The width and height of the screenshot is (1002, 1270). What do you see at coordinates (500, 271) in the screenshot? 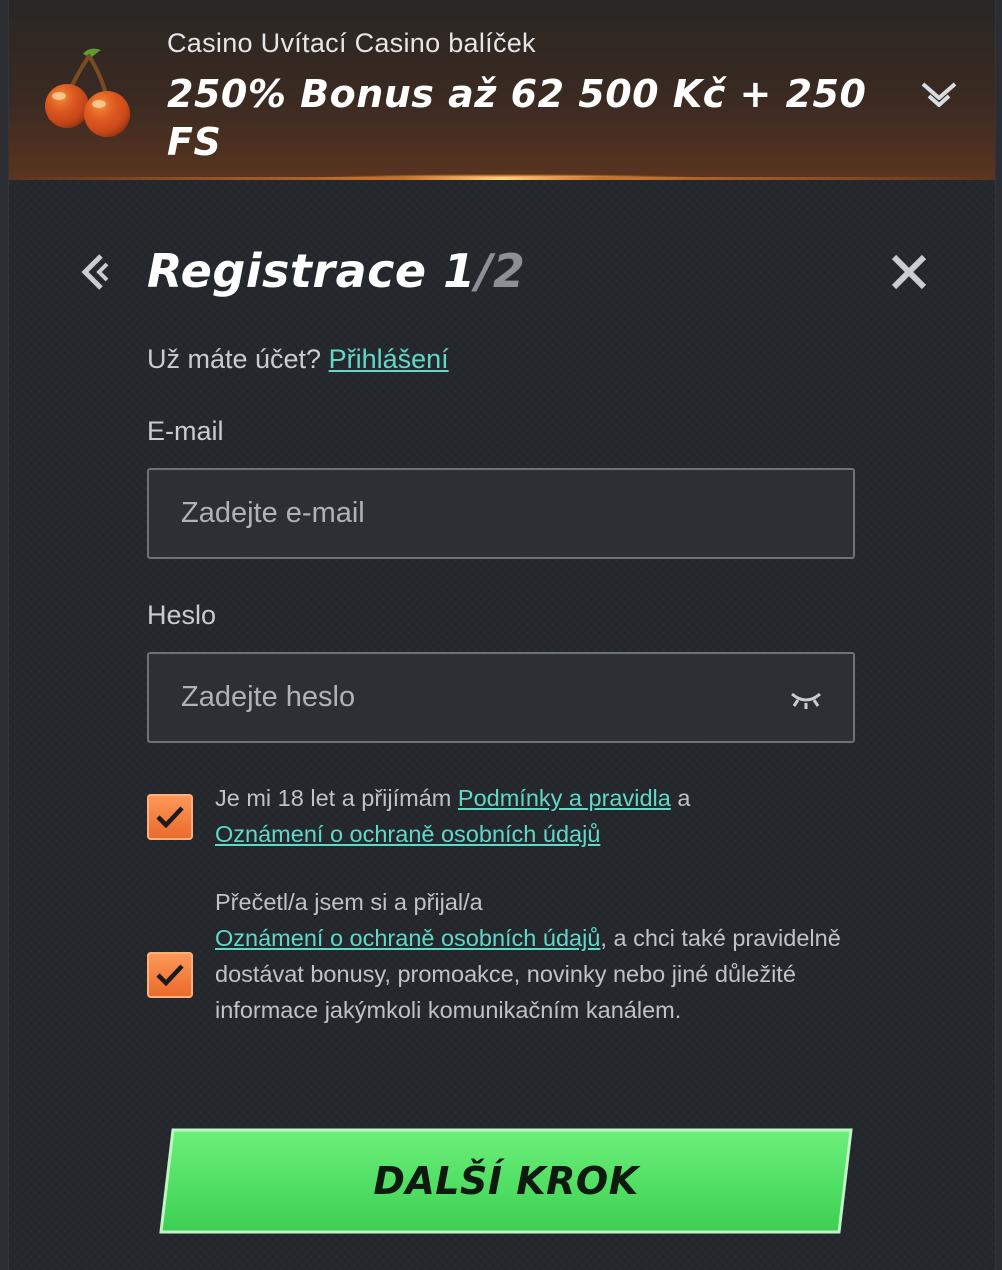
I see `step-total: /2` at bounding box center [500, 271].